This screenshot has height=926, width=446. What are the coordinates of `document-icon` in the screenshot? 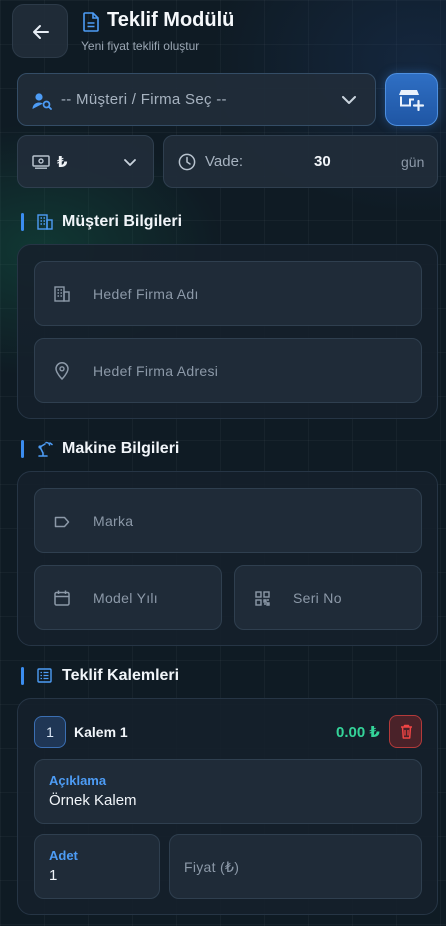 It's located at (91, 22).